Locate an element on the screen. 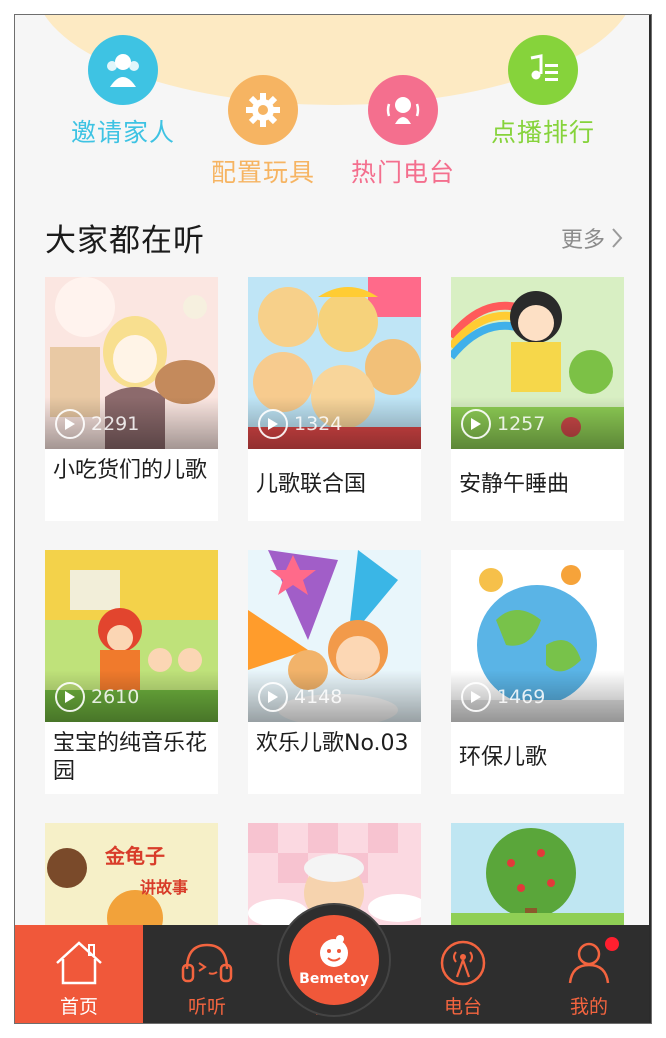 Image resolution: width=666 pixels, height=1038 pixels. play-count: 1469 is located at coordinates (503, 697).